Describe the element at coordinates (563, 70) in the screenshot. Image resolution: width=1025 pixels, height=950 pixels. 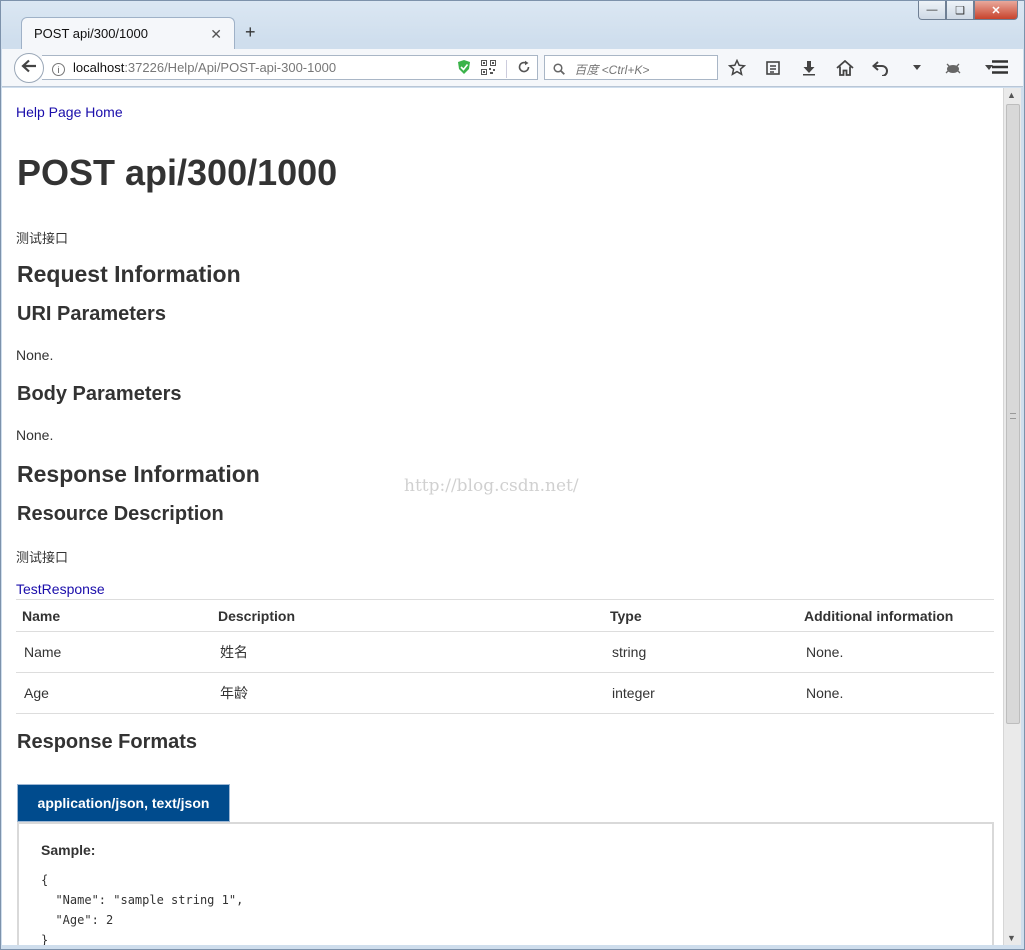
I see `search-icon` at that location.